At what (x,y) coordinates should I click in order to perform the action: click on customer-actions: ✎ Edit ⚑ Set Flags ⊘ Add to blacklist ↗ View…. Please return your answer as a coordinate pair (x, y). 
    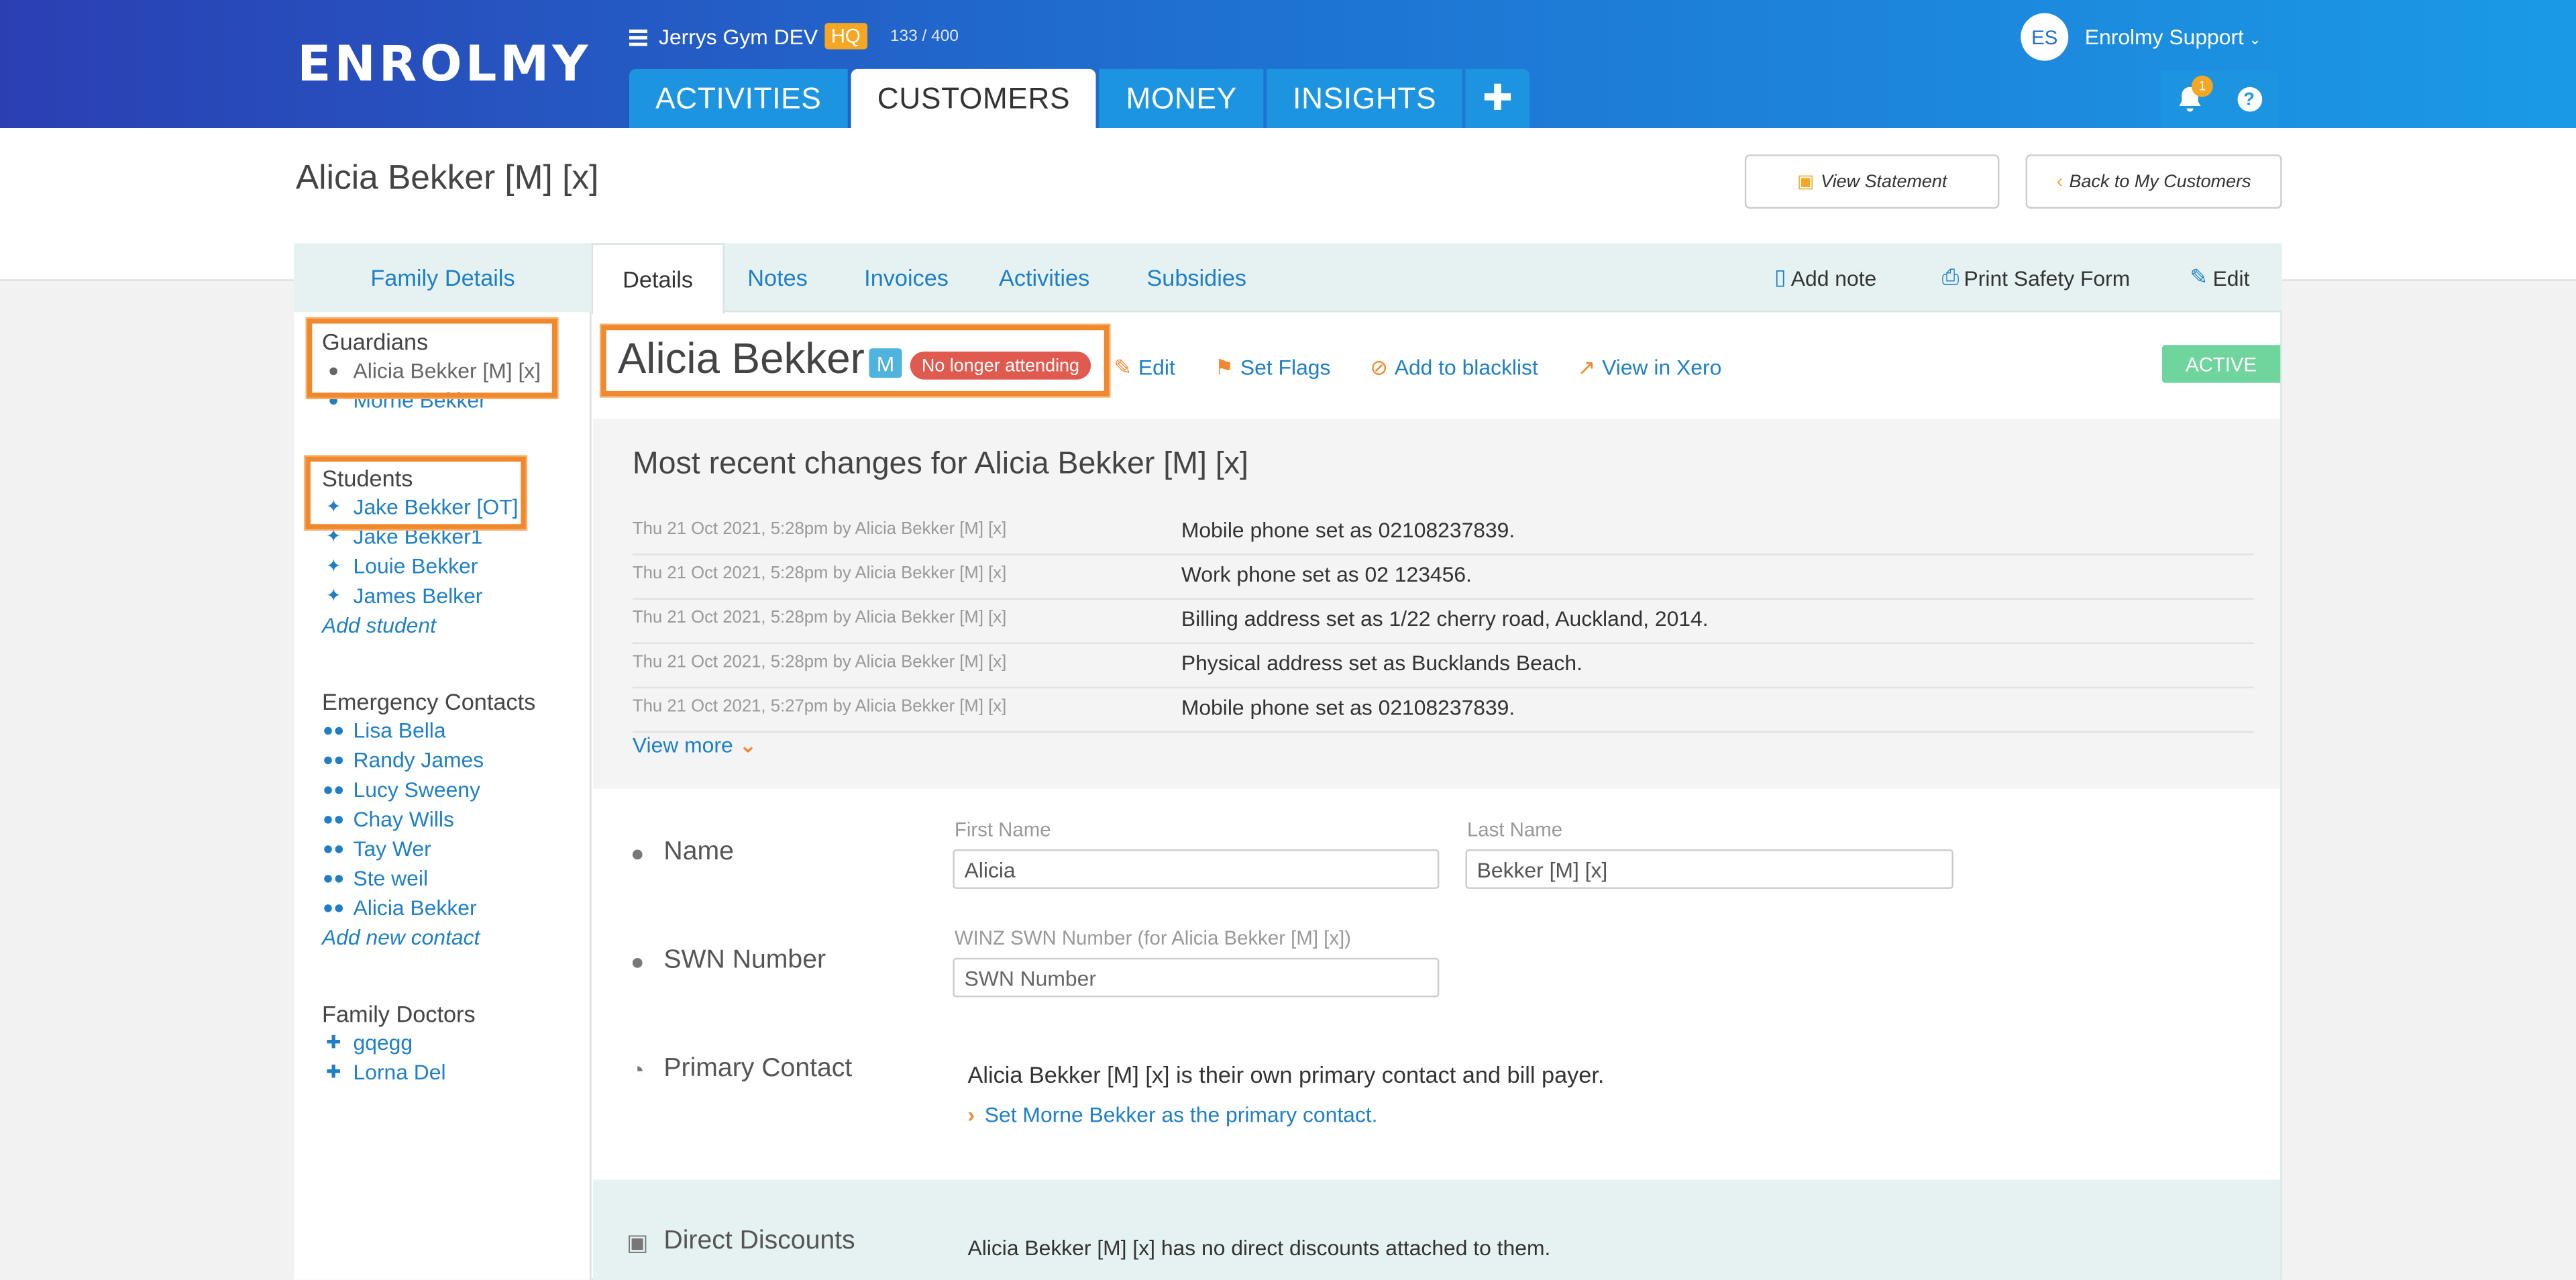
    Looking at the image, I should click on (1437, 368).